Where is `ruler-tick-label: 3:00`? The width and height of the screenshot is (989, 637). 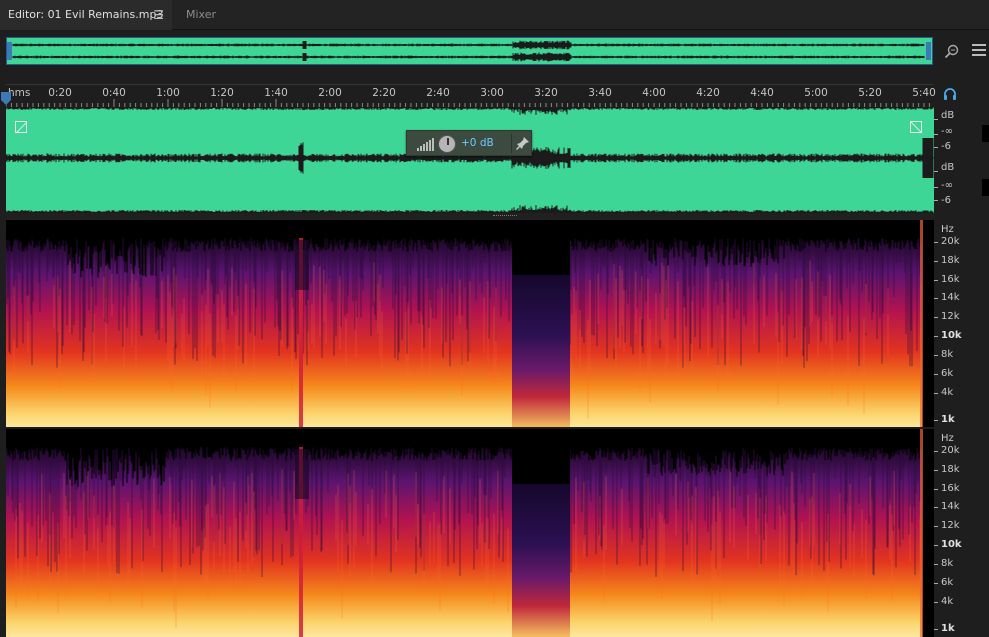
ruler-tick-label: 3:00 is located at coordinates (492, 93).